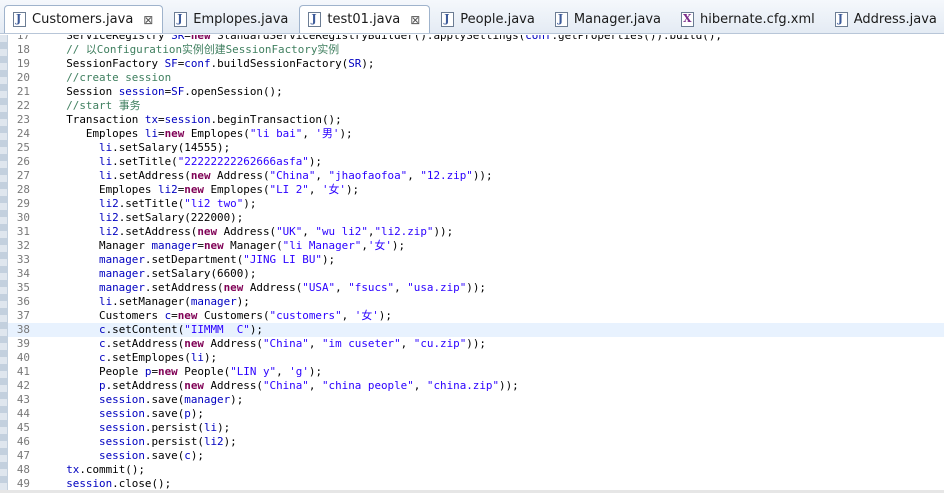 Image resolution: width=944 pixels, height=493 pixels. What do you see at coordinates (23, 77) in the screenshot?
I see `line-number: 20` at bounding box center [23, 77].